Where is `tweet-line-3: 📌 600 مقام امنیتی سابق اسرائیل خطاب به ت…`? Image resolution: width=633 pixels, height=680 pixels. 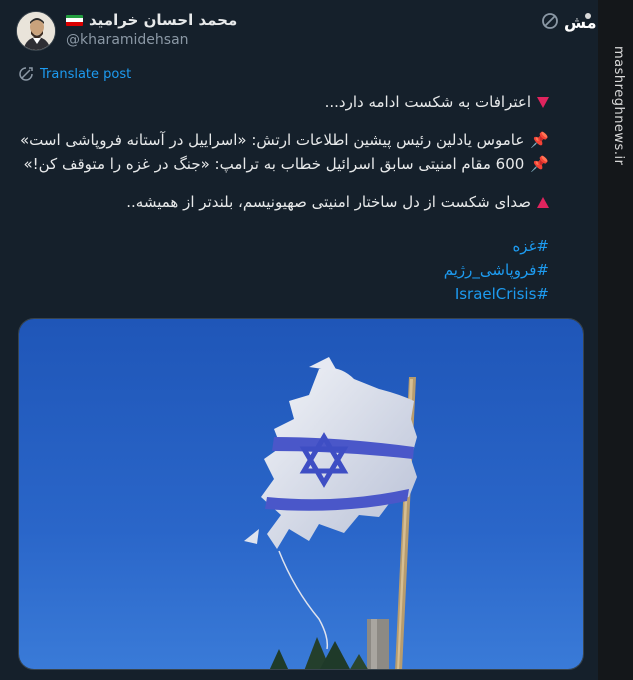 tweet-line-3: 📌 600 مقام امنیتی سابق اسرائیل خطاب به ت… is located at coordinates (274, 164).